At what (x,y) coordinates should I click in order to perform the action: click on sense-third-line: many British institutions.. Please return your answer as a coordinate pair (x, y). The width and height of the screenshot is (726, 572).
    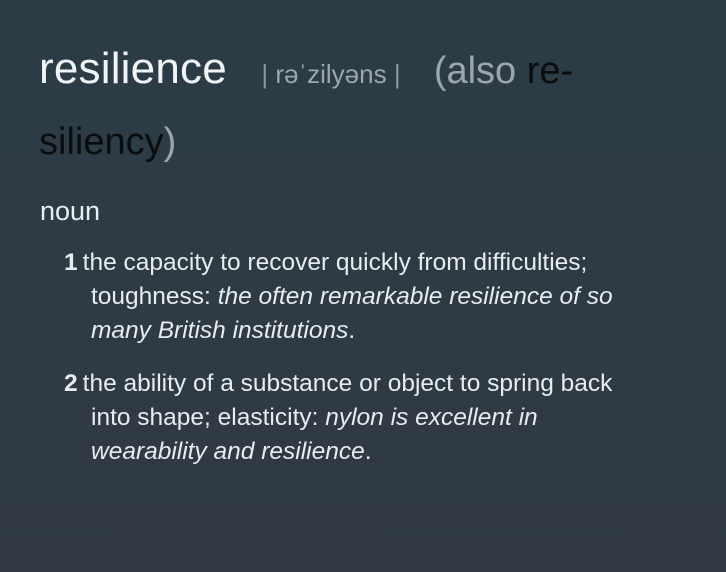
    Looking at the image, I should click on (389, 331).